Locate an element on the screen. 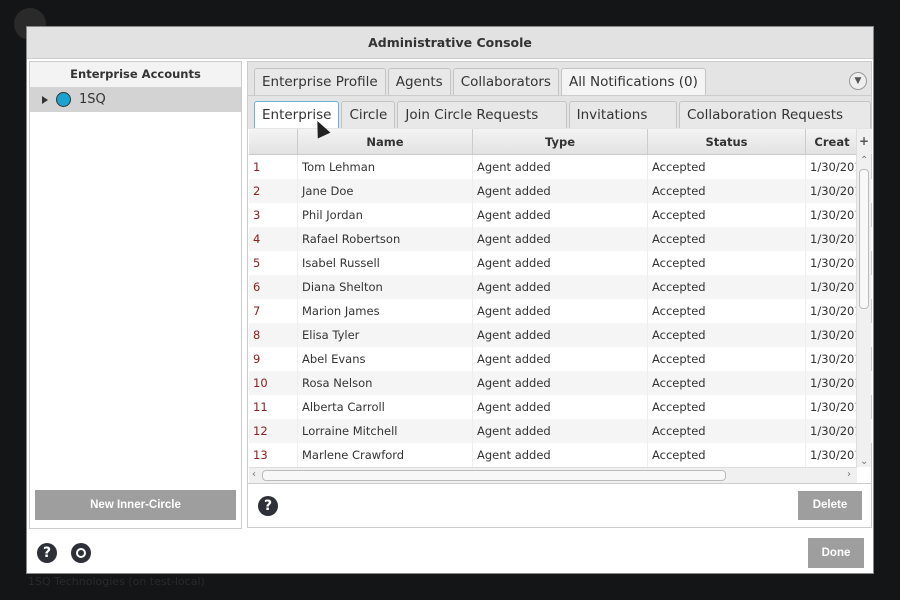  enterprise-accounts-header: Enterprise Accounts is located at coordinates (135, 74).